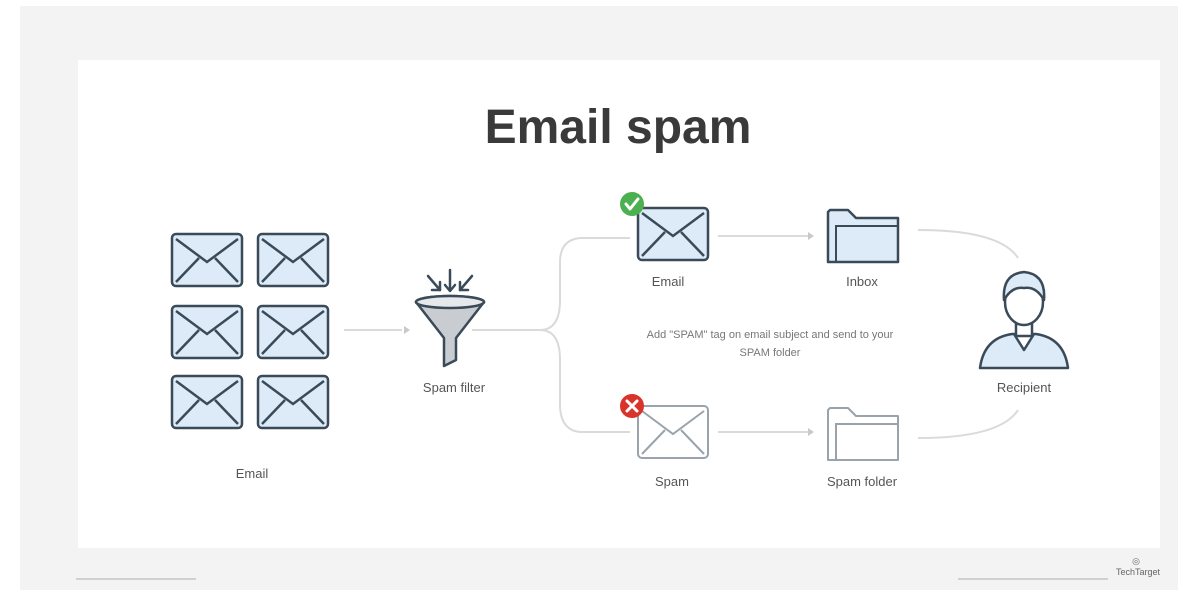  I want to click on inbox-label: Inbox, so click(862, 281).